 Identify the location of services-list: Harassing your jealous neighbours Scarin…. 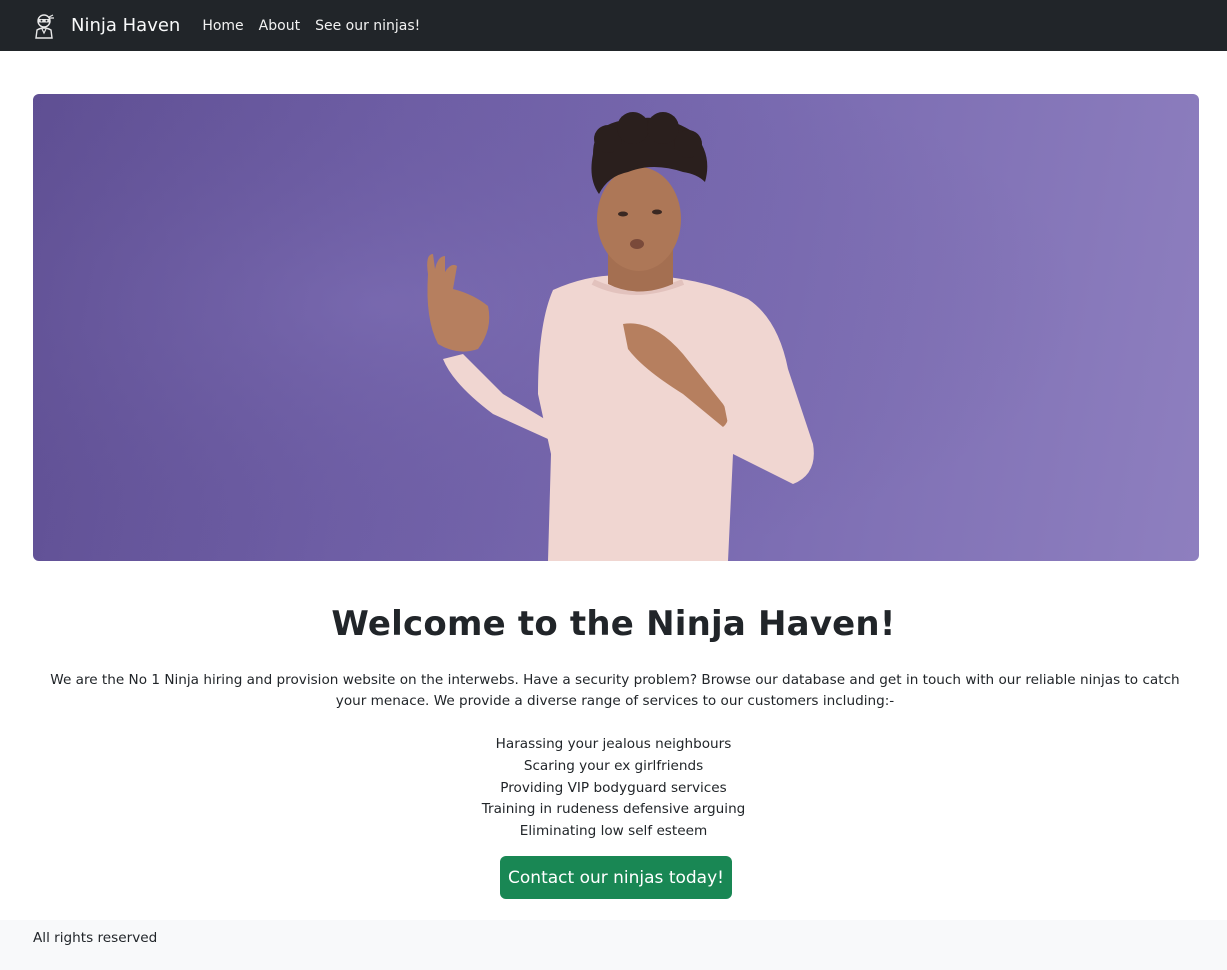
(613, 788).